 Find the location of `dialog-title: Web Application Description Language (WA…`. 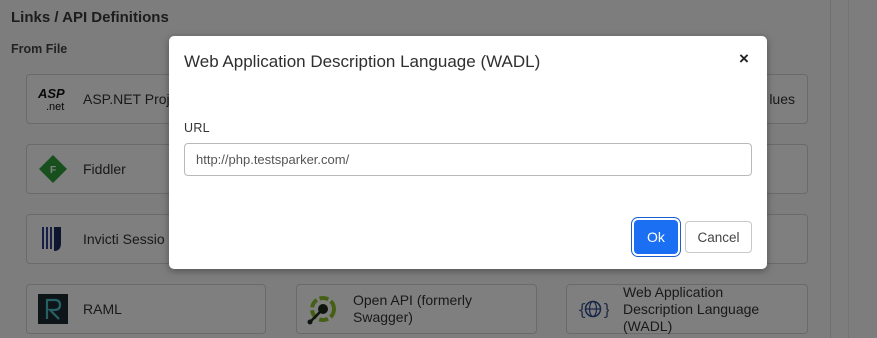

dialog-title: Web Application Description Language (WA… is located at coordinates (362, 61).